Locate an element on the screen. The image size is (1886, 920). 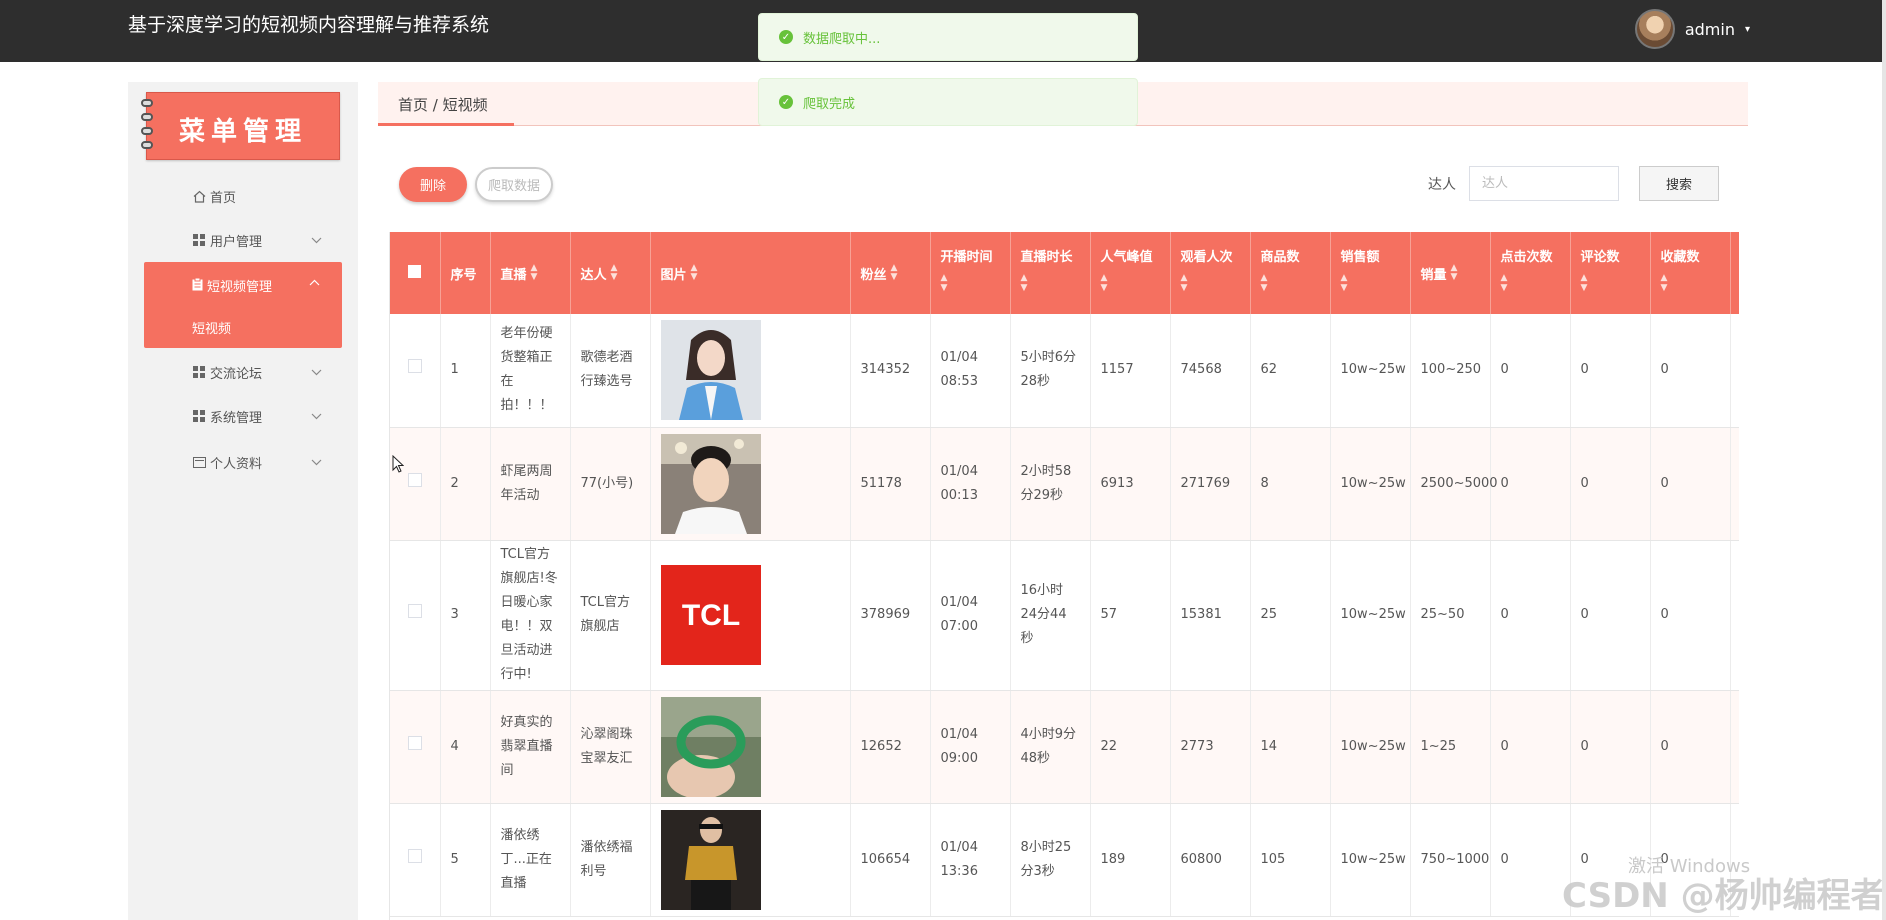
cell-goods: 25 is located at coordinates (1290, 615).